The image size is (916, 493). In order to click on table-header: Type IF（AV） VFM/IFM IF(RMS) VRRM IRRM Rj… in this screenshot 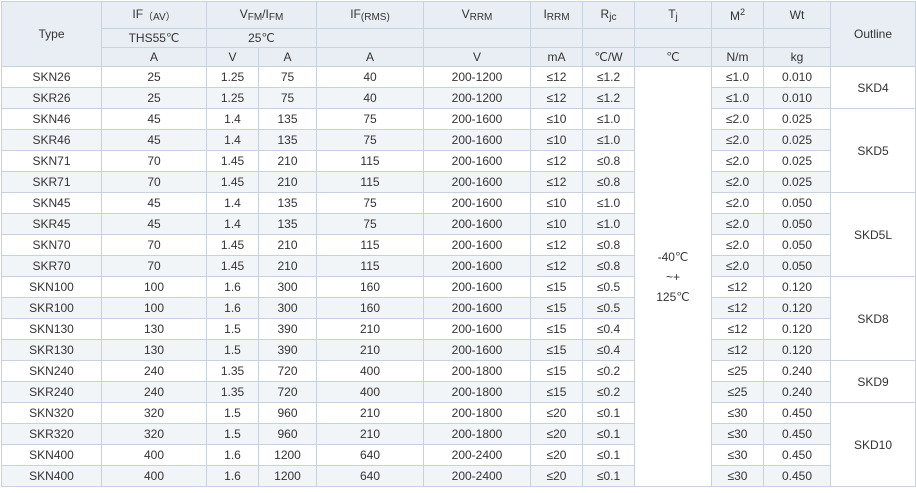, I will do `click(458, 34)`.